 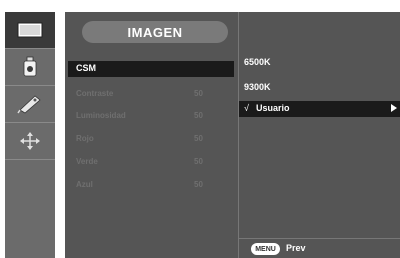 I want to click on param-label: Luminosidad, so click(x=101, y=115).